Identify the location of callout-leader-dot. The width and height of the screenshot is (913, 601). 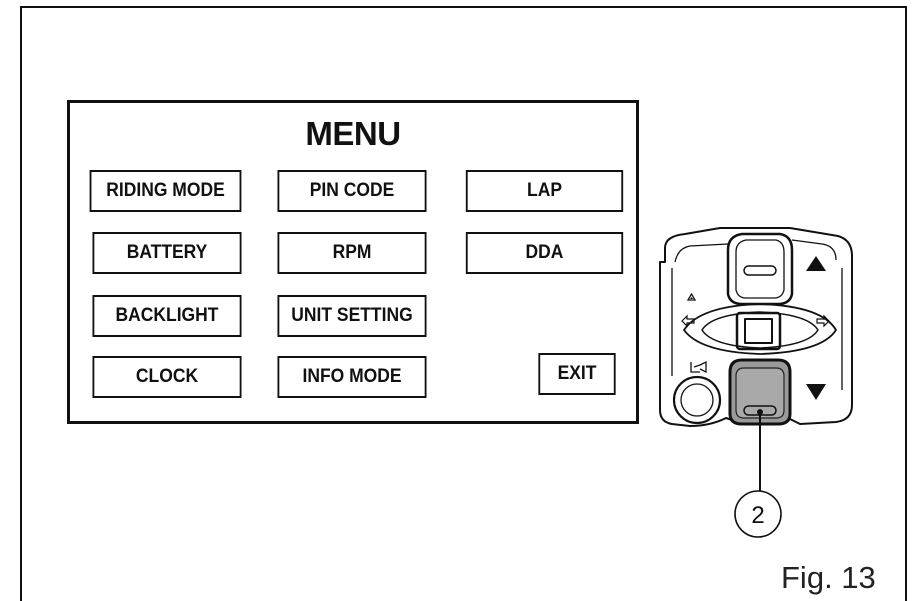
(760, 412).